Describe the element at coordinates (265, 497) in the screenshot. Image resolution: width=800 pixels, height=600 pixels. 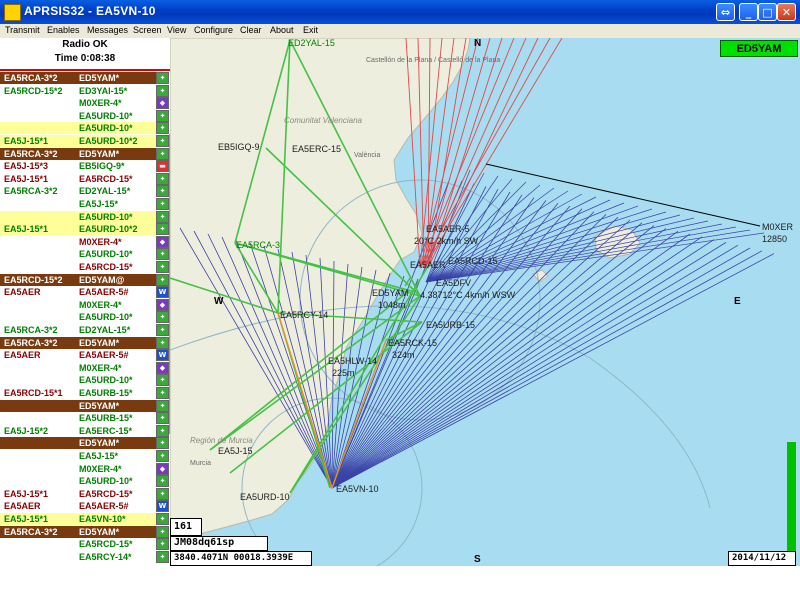
I see `station-label: EA5URD-10` at that location.